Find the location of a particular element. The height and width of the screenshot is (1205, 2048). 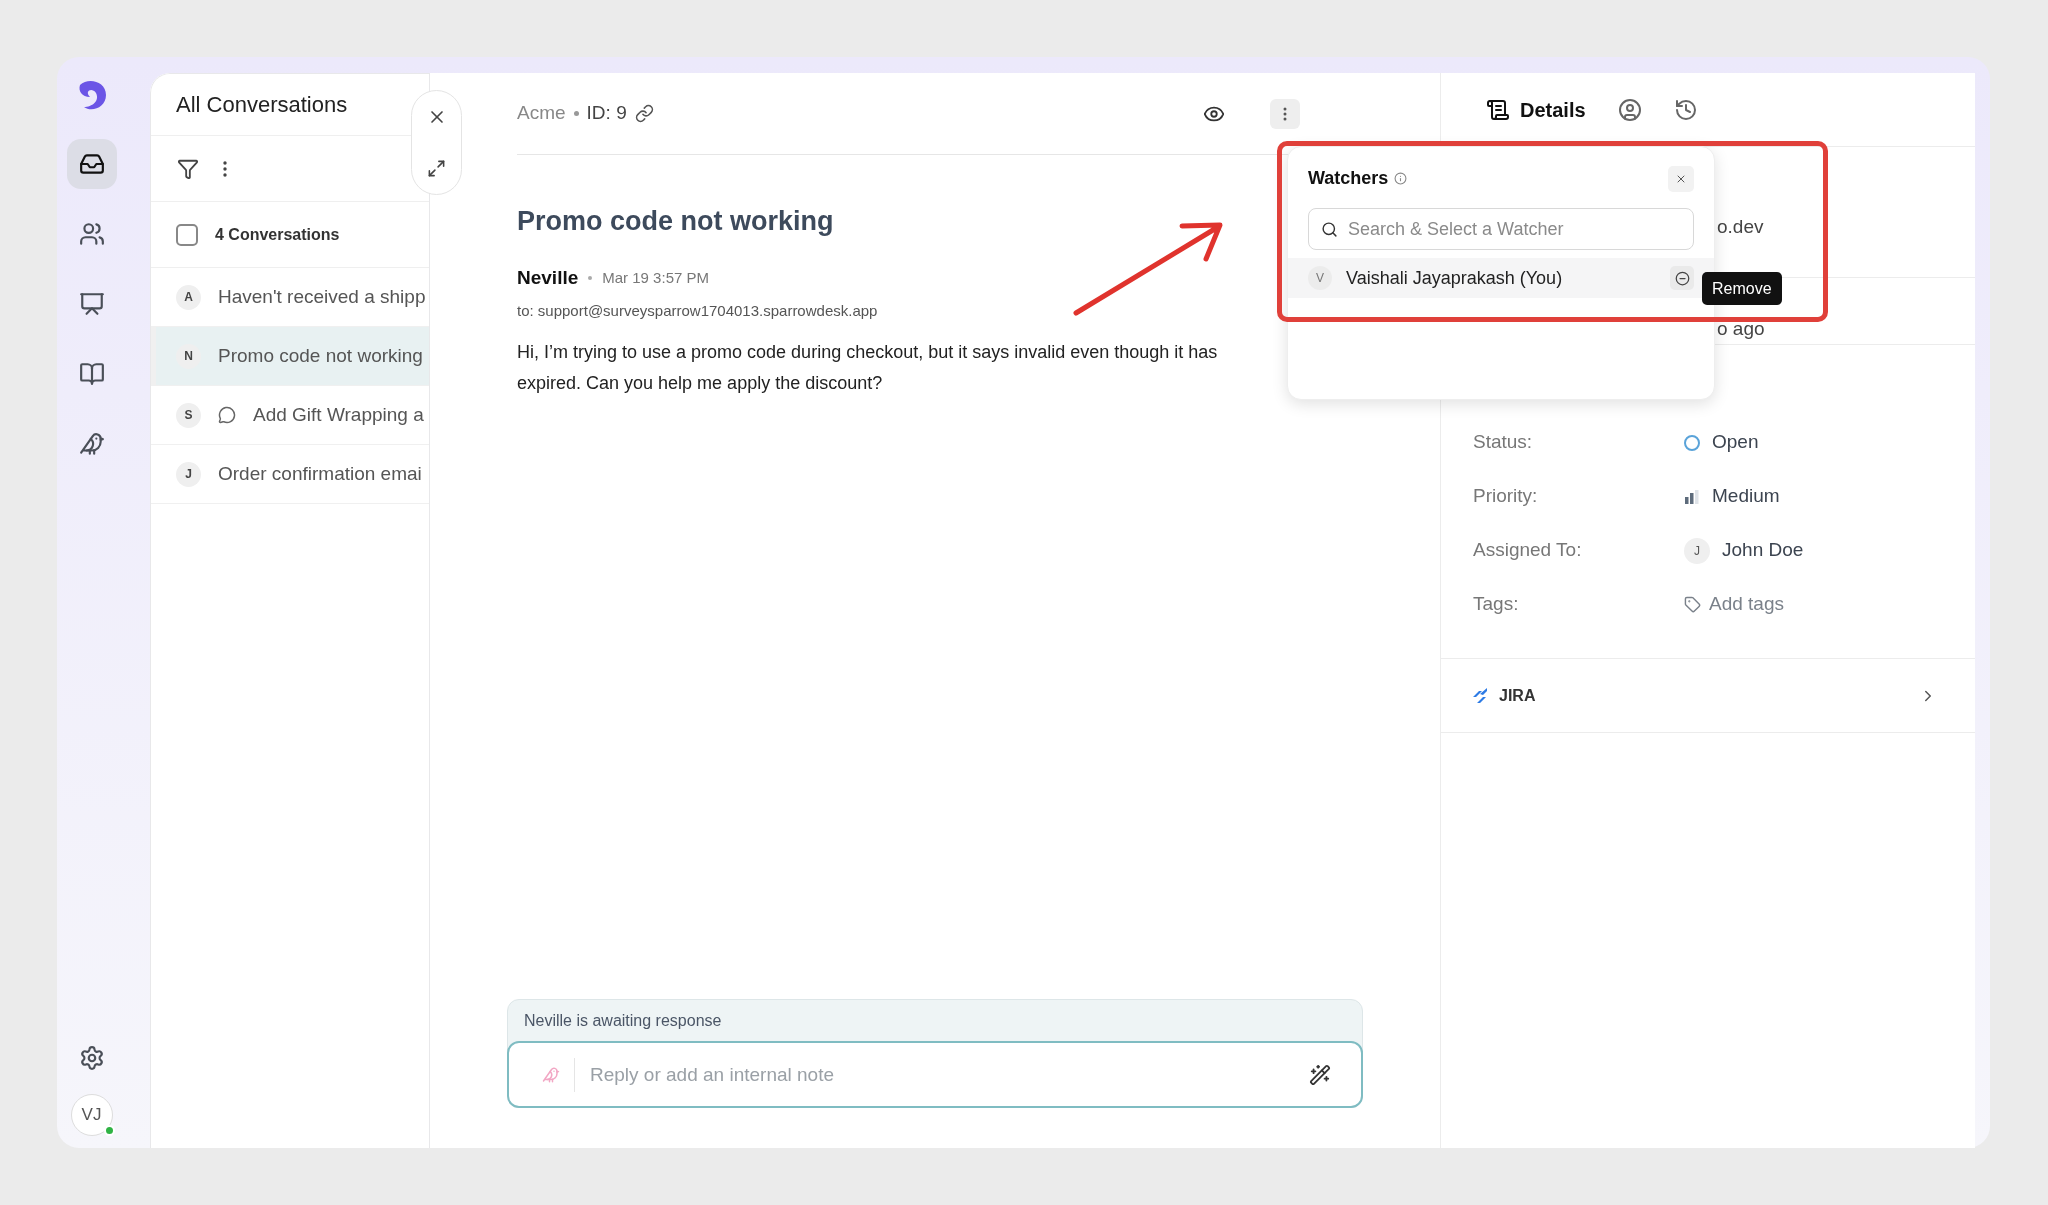

filter-icon is located at coordinates (188, 168).